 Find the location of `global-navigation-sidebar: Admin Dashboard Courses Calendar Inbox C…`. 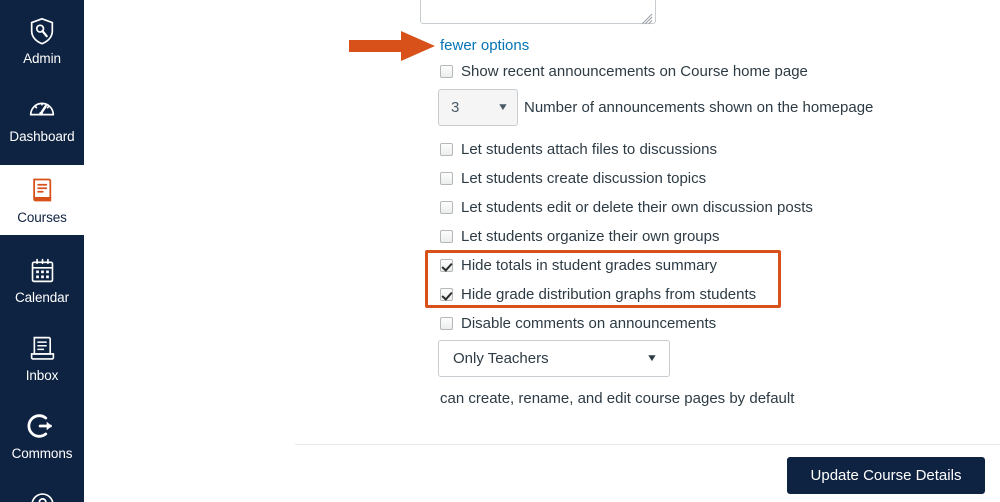

global-navigation-sidebar: Admin Dashboard Courses Calendar Inbox C… is located at coordinates (42, 251).